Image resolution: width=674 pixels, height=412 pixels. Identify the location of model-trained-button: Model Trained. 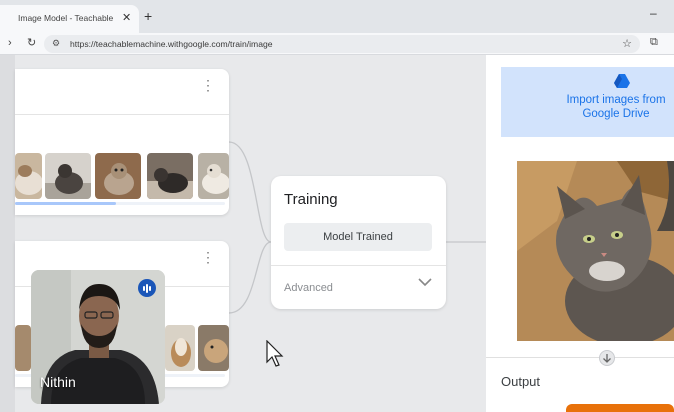
(358, 237).